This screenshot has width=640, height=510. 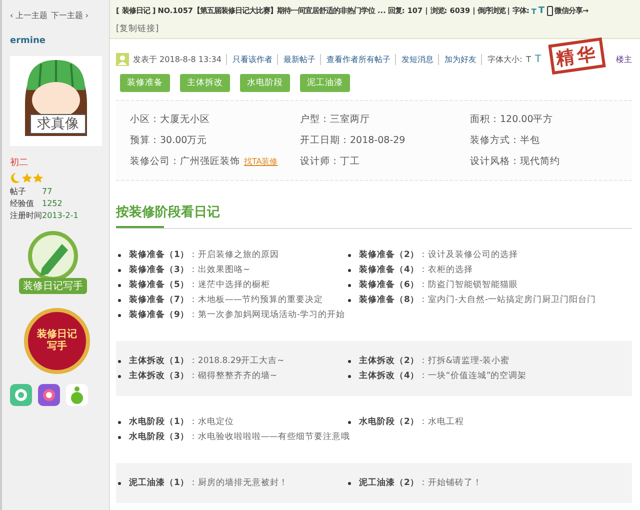 I want to click on diary-entry-link: 装修准备（3）：出效果图咯~, so click(x=189, y=270).